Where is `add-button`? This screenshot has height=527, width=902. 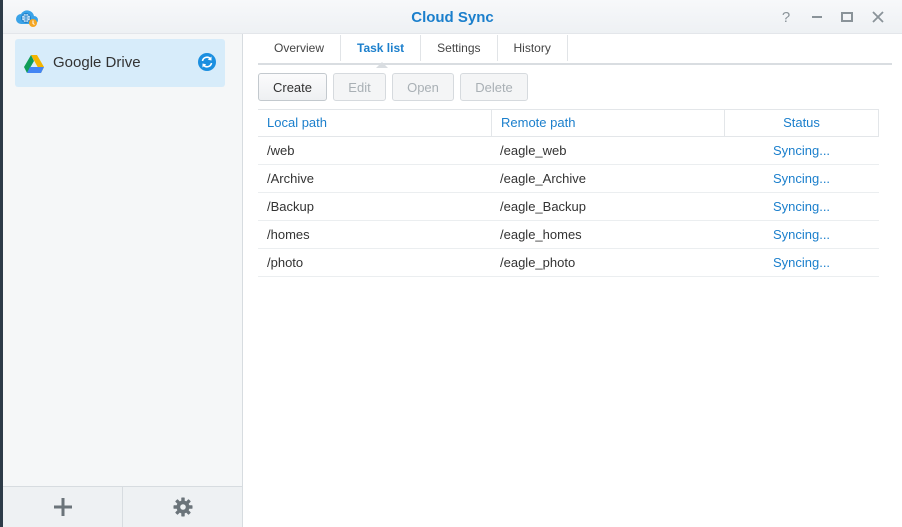 add-button is located at coordinates (62, 507).